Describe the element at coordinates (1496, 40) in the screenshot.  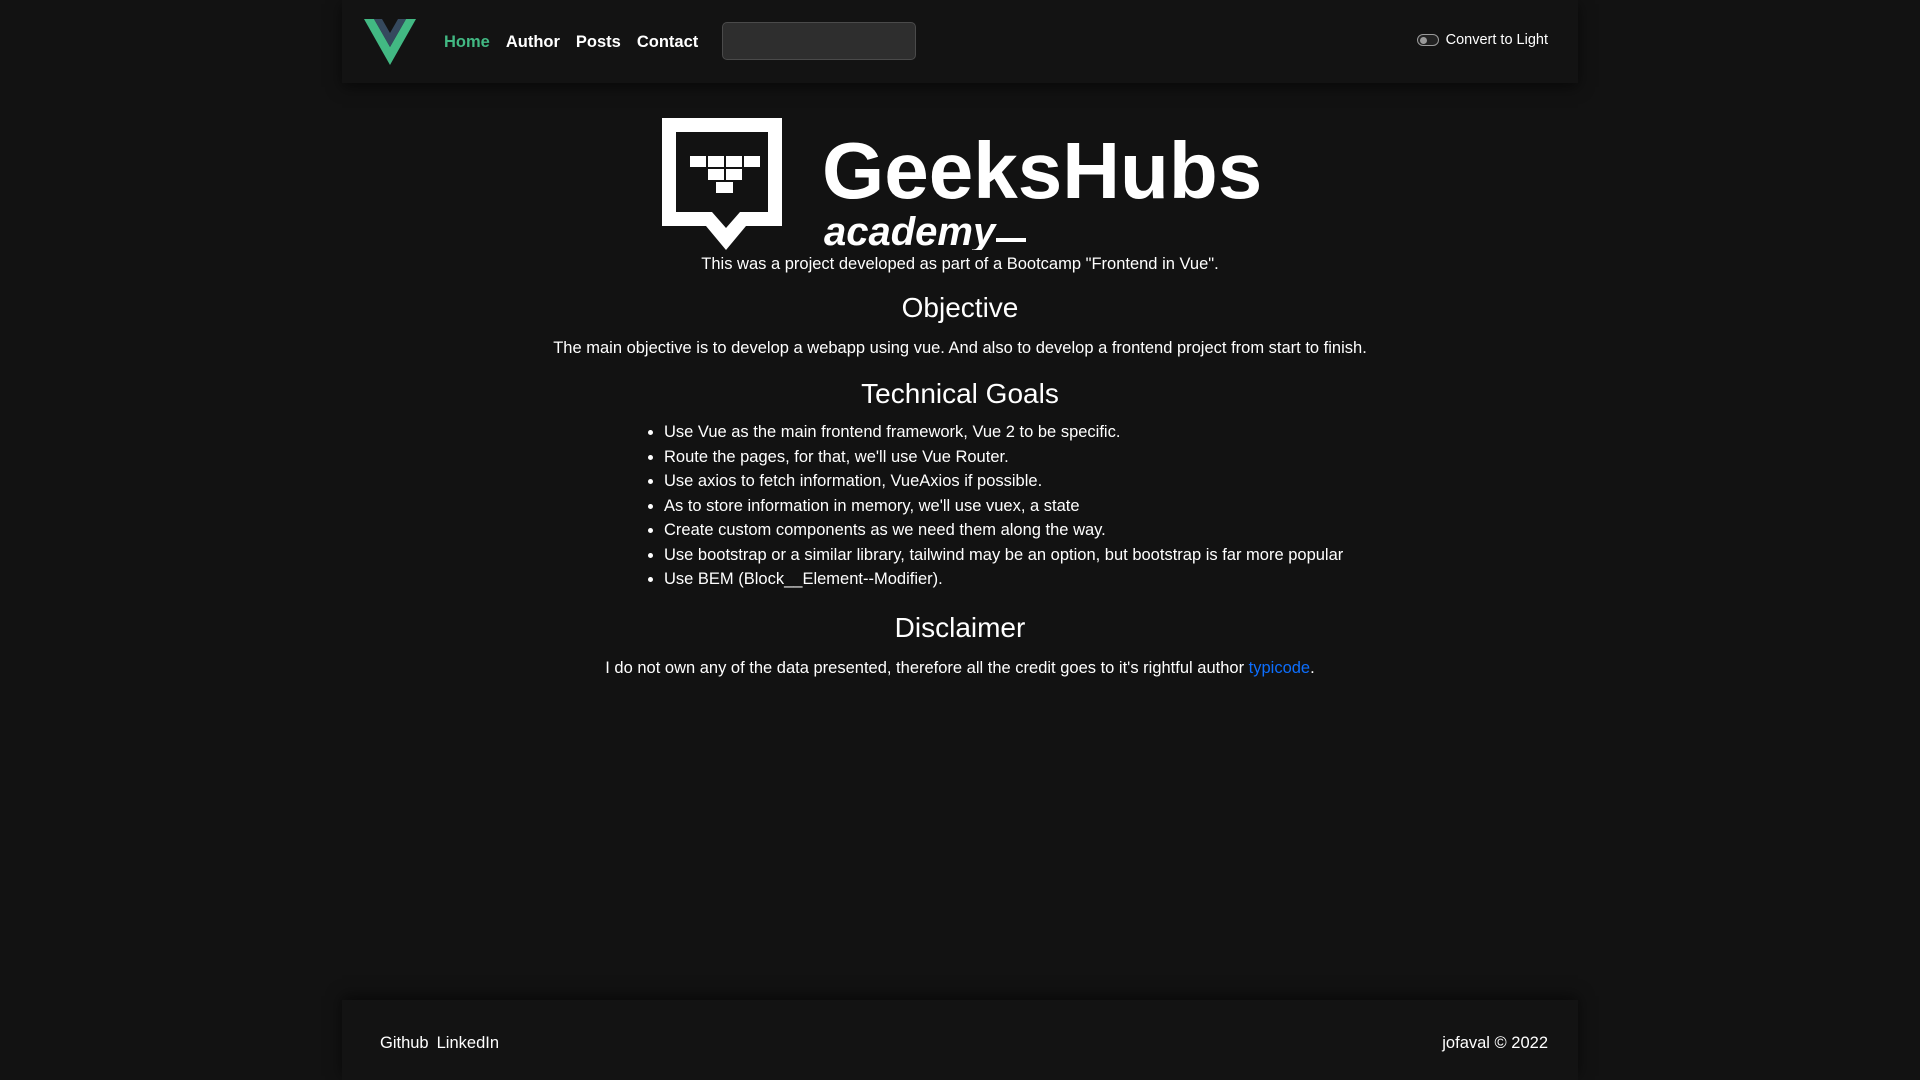
I see `theme-toggle-label: Convert to Light` at that location.